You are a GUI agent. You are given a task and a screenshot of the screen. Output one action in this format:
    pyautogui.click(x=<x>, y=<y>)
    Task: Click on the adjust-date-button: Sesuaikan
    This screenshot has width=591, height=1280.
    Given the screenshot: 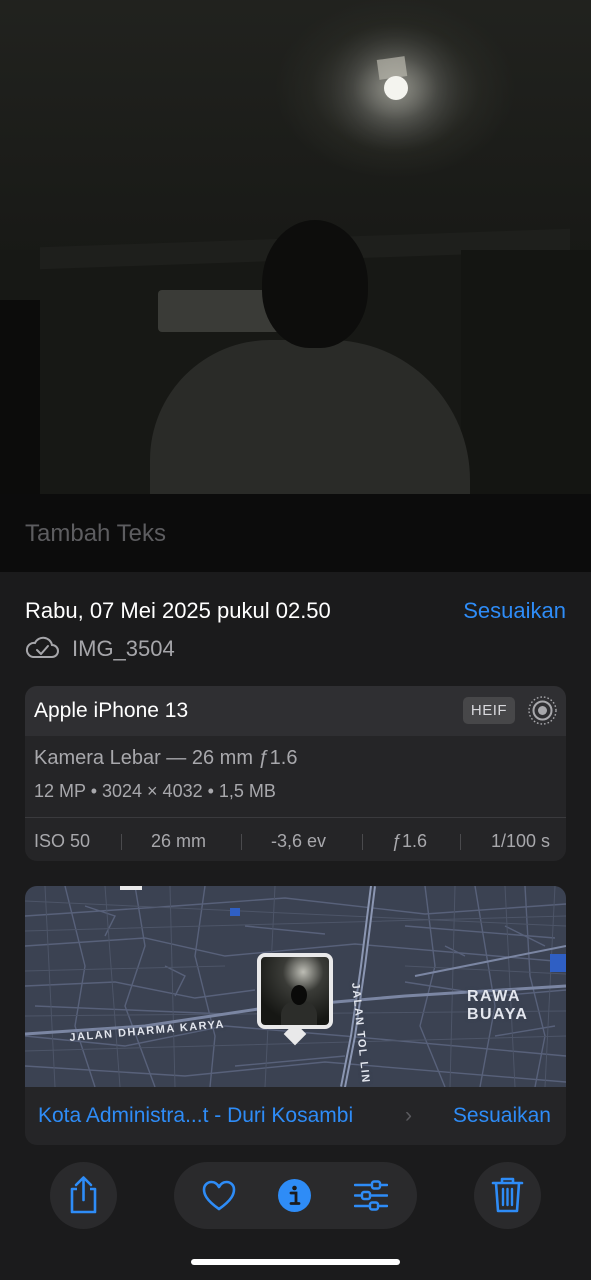 What is the action you would take?
    pyautogui.click(x=514, y=611)
    